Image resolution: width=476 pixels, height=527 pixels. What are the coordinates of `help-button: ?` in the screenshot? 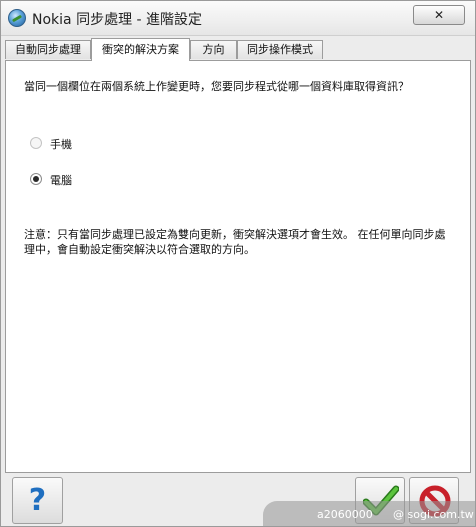 It's located at (37, 500).